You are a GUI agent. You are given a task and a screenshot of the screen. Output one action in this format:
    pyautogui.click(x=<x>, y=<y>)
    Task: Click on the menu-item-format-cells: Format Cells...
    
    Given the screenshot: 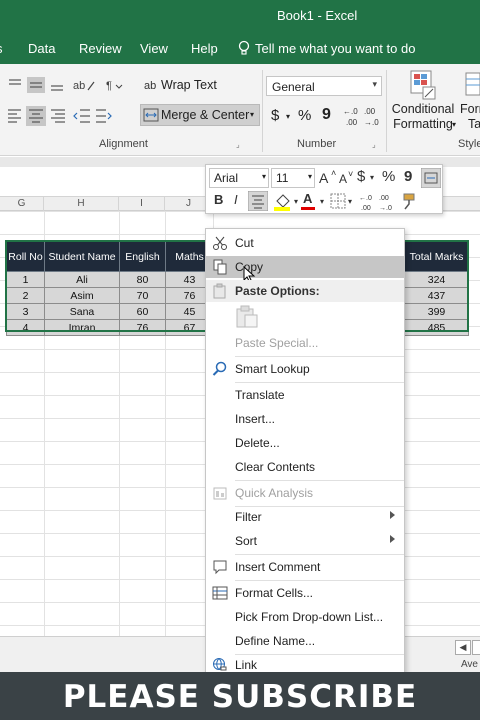 What is the action you would take?
    pyautogui.click(x=305, y=593)
    